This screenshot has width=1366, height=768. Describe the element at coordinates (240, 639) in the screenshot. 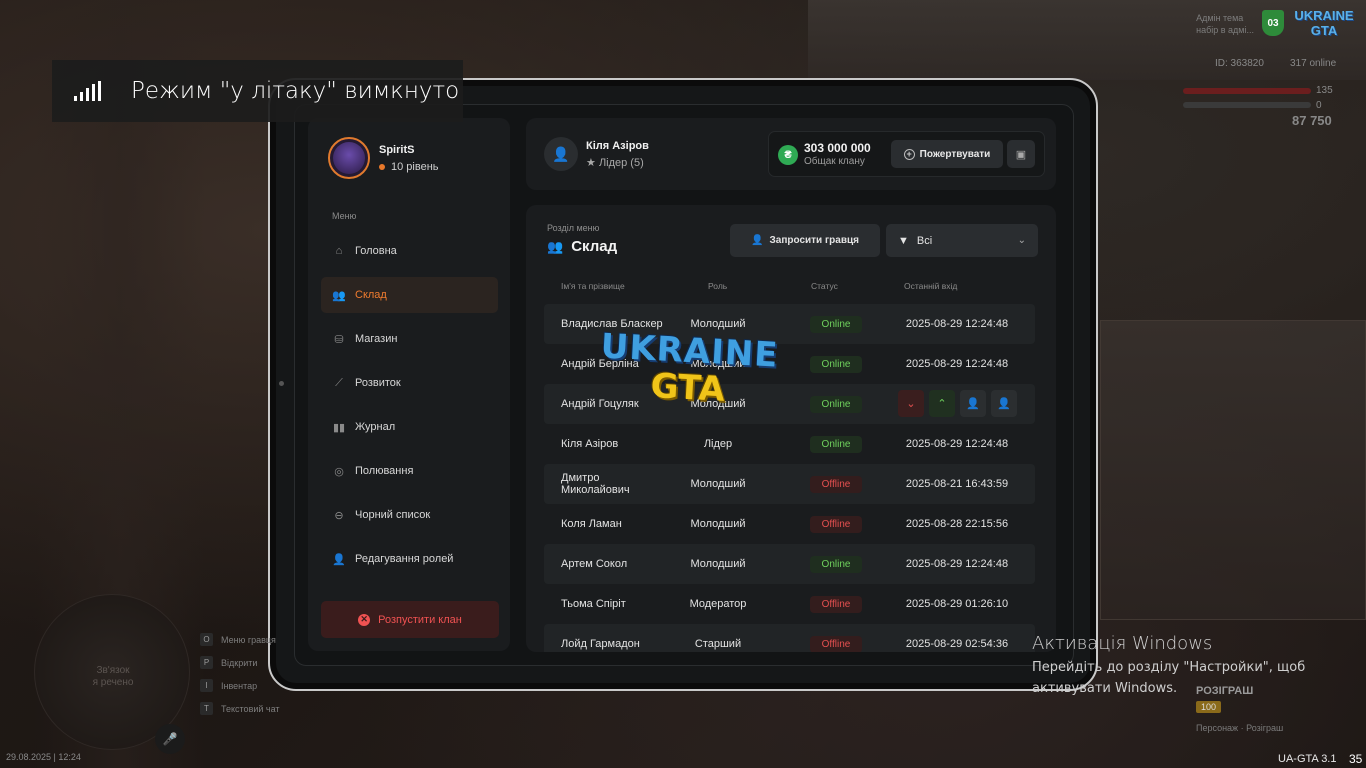

I see `key-hint: O Меню гравця` at that location.